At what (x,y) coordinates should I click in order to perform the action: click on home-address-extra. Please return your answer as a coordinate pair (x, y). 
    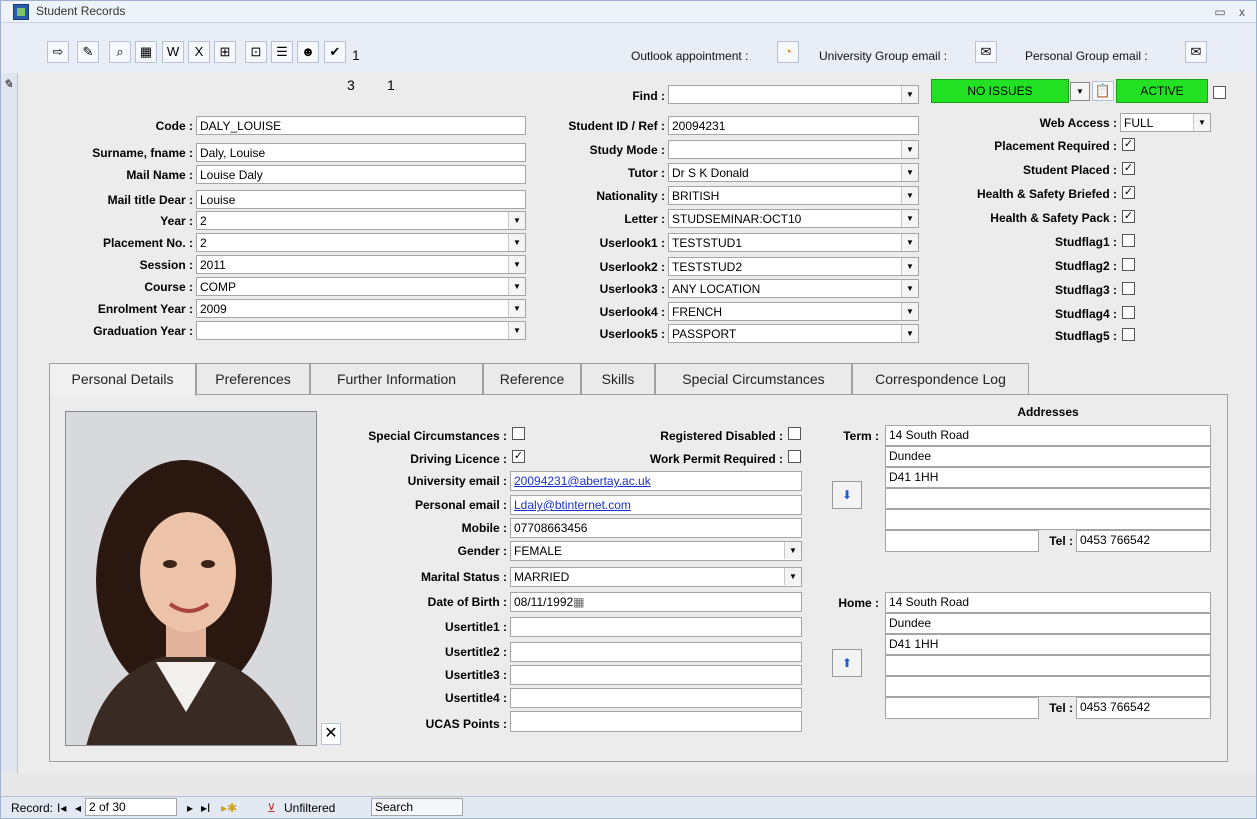
    Looking at the image, I should click on (962, 708).